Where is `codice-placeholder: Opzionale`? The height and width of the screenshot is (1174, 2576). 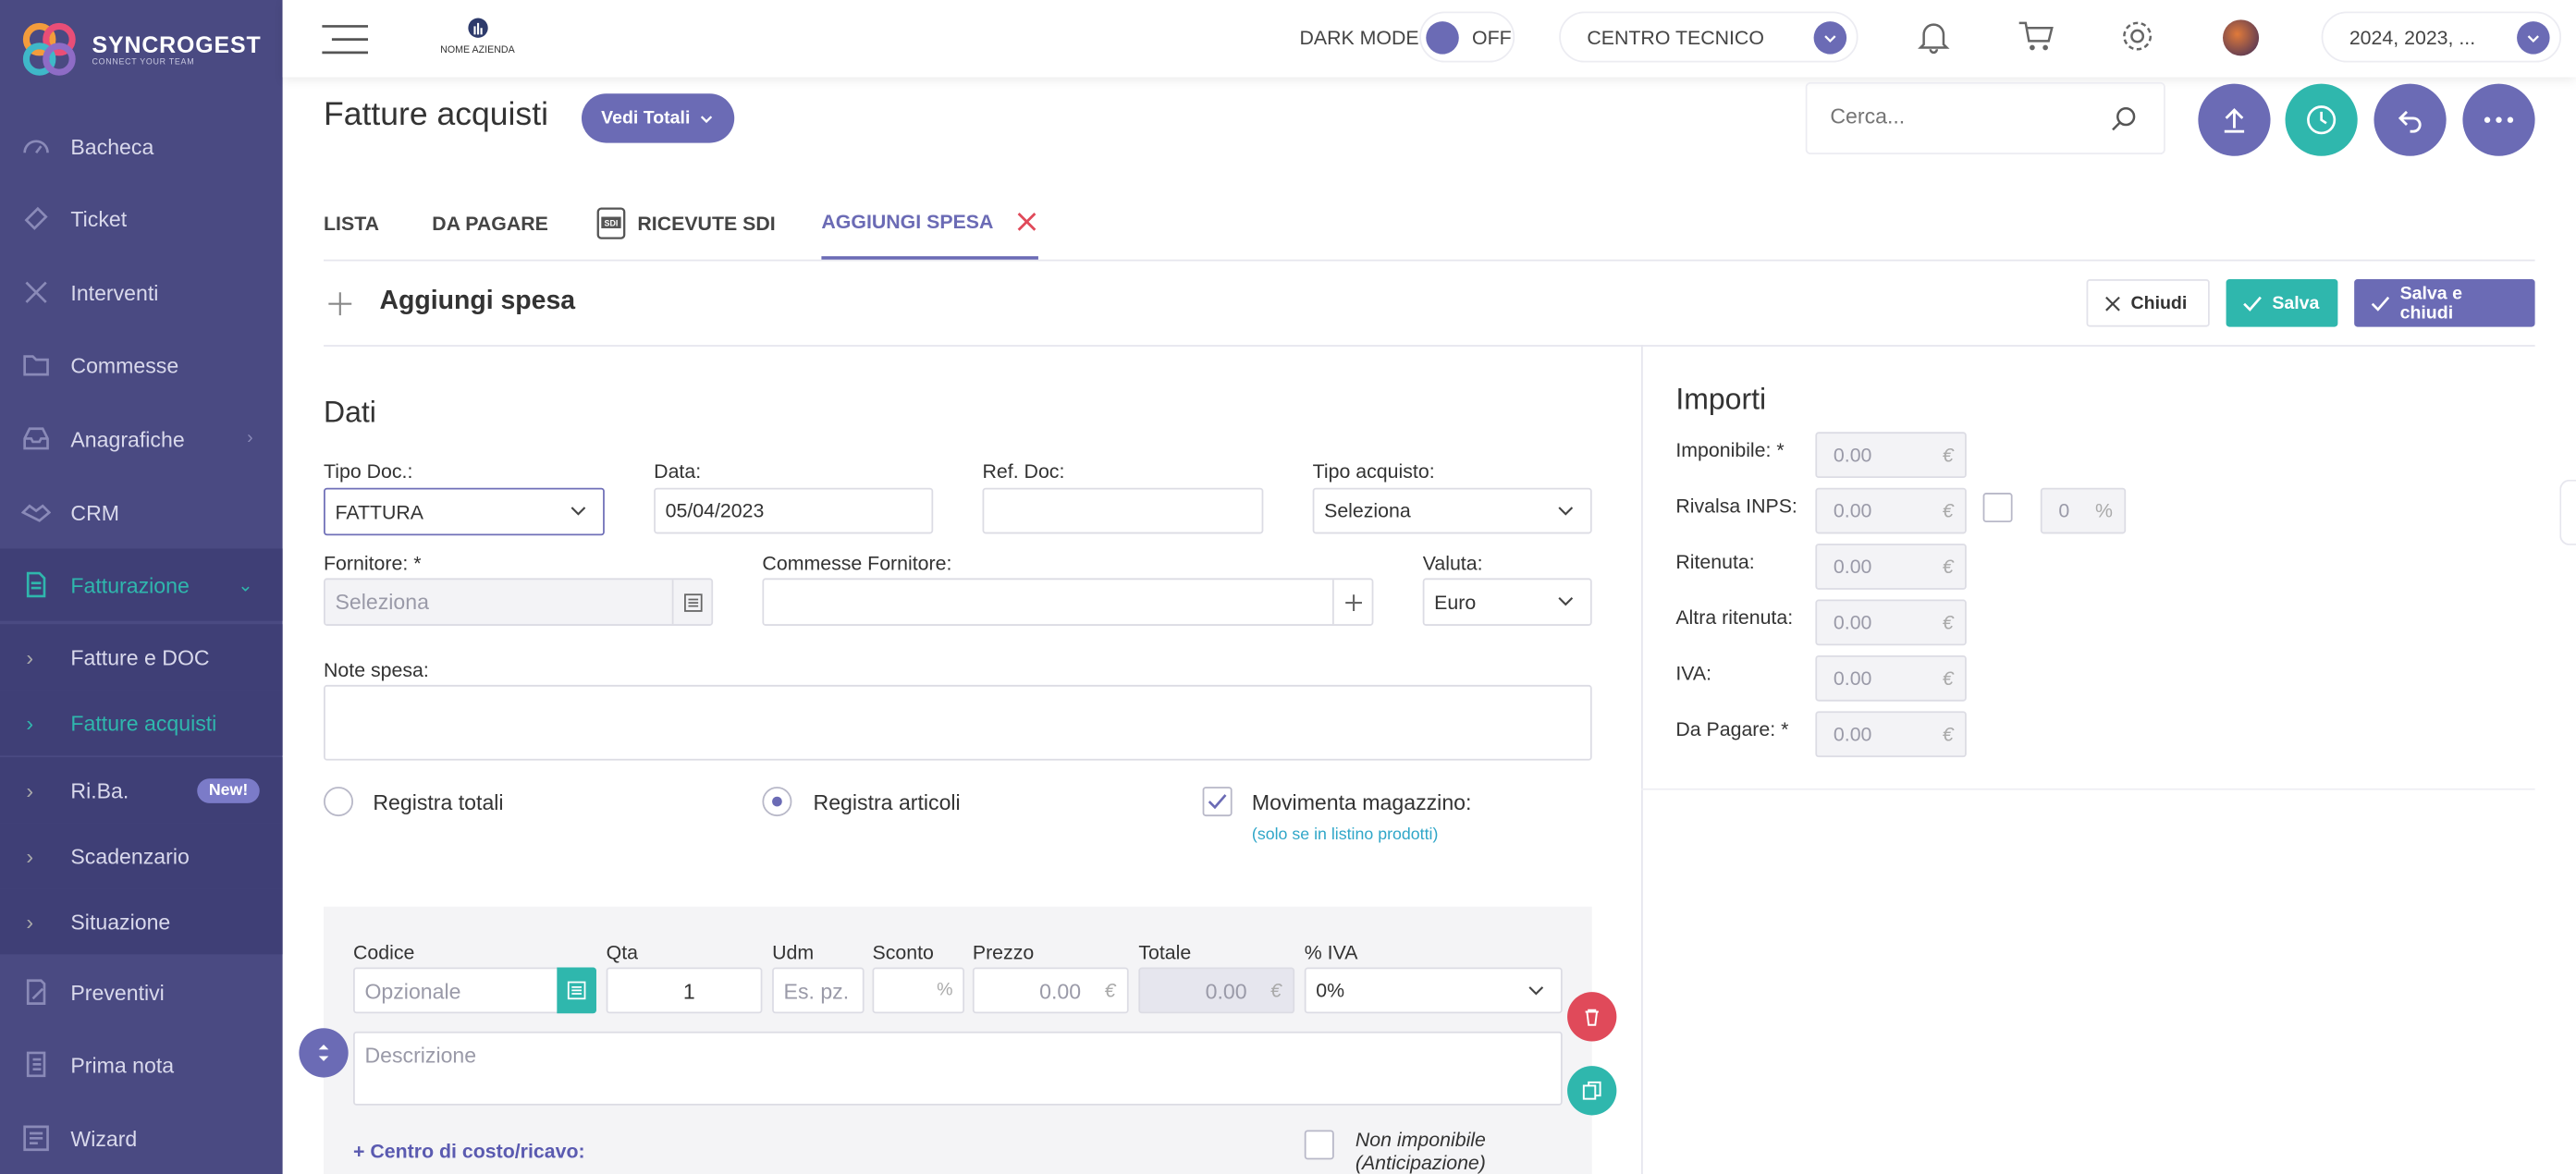
codice-placeholder: Opzionale is located at coordinates (412, 991).